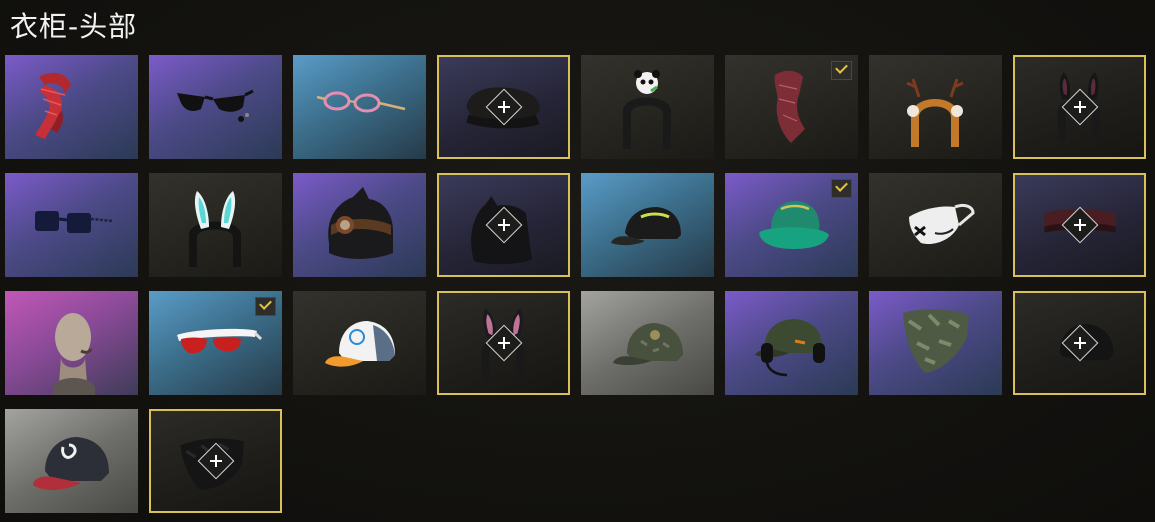  I want to click on panda-headband-icon, so click(647, 109).